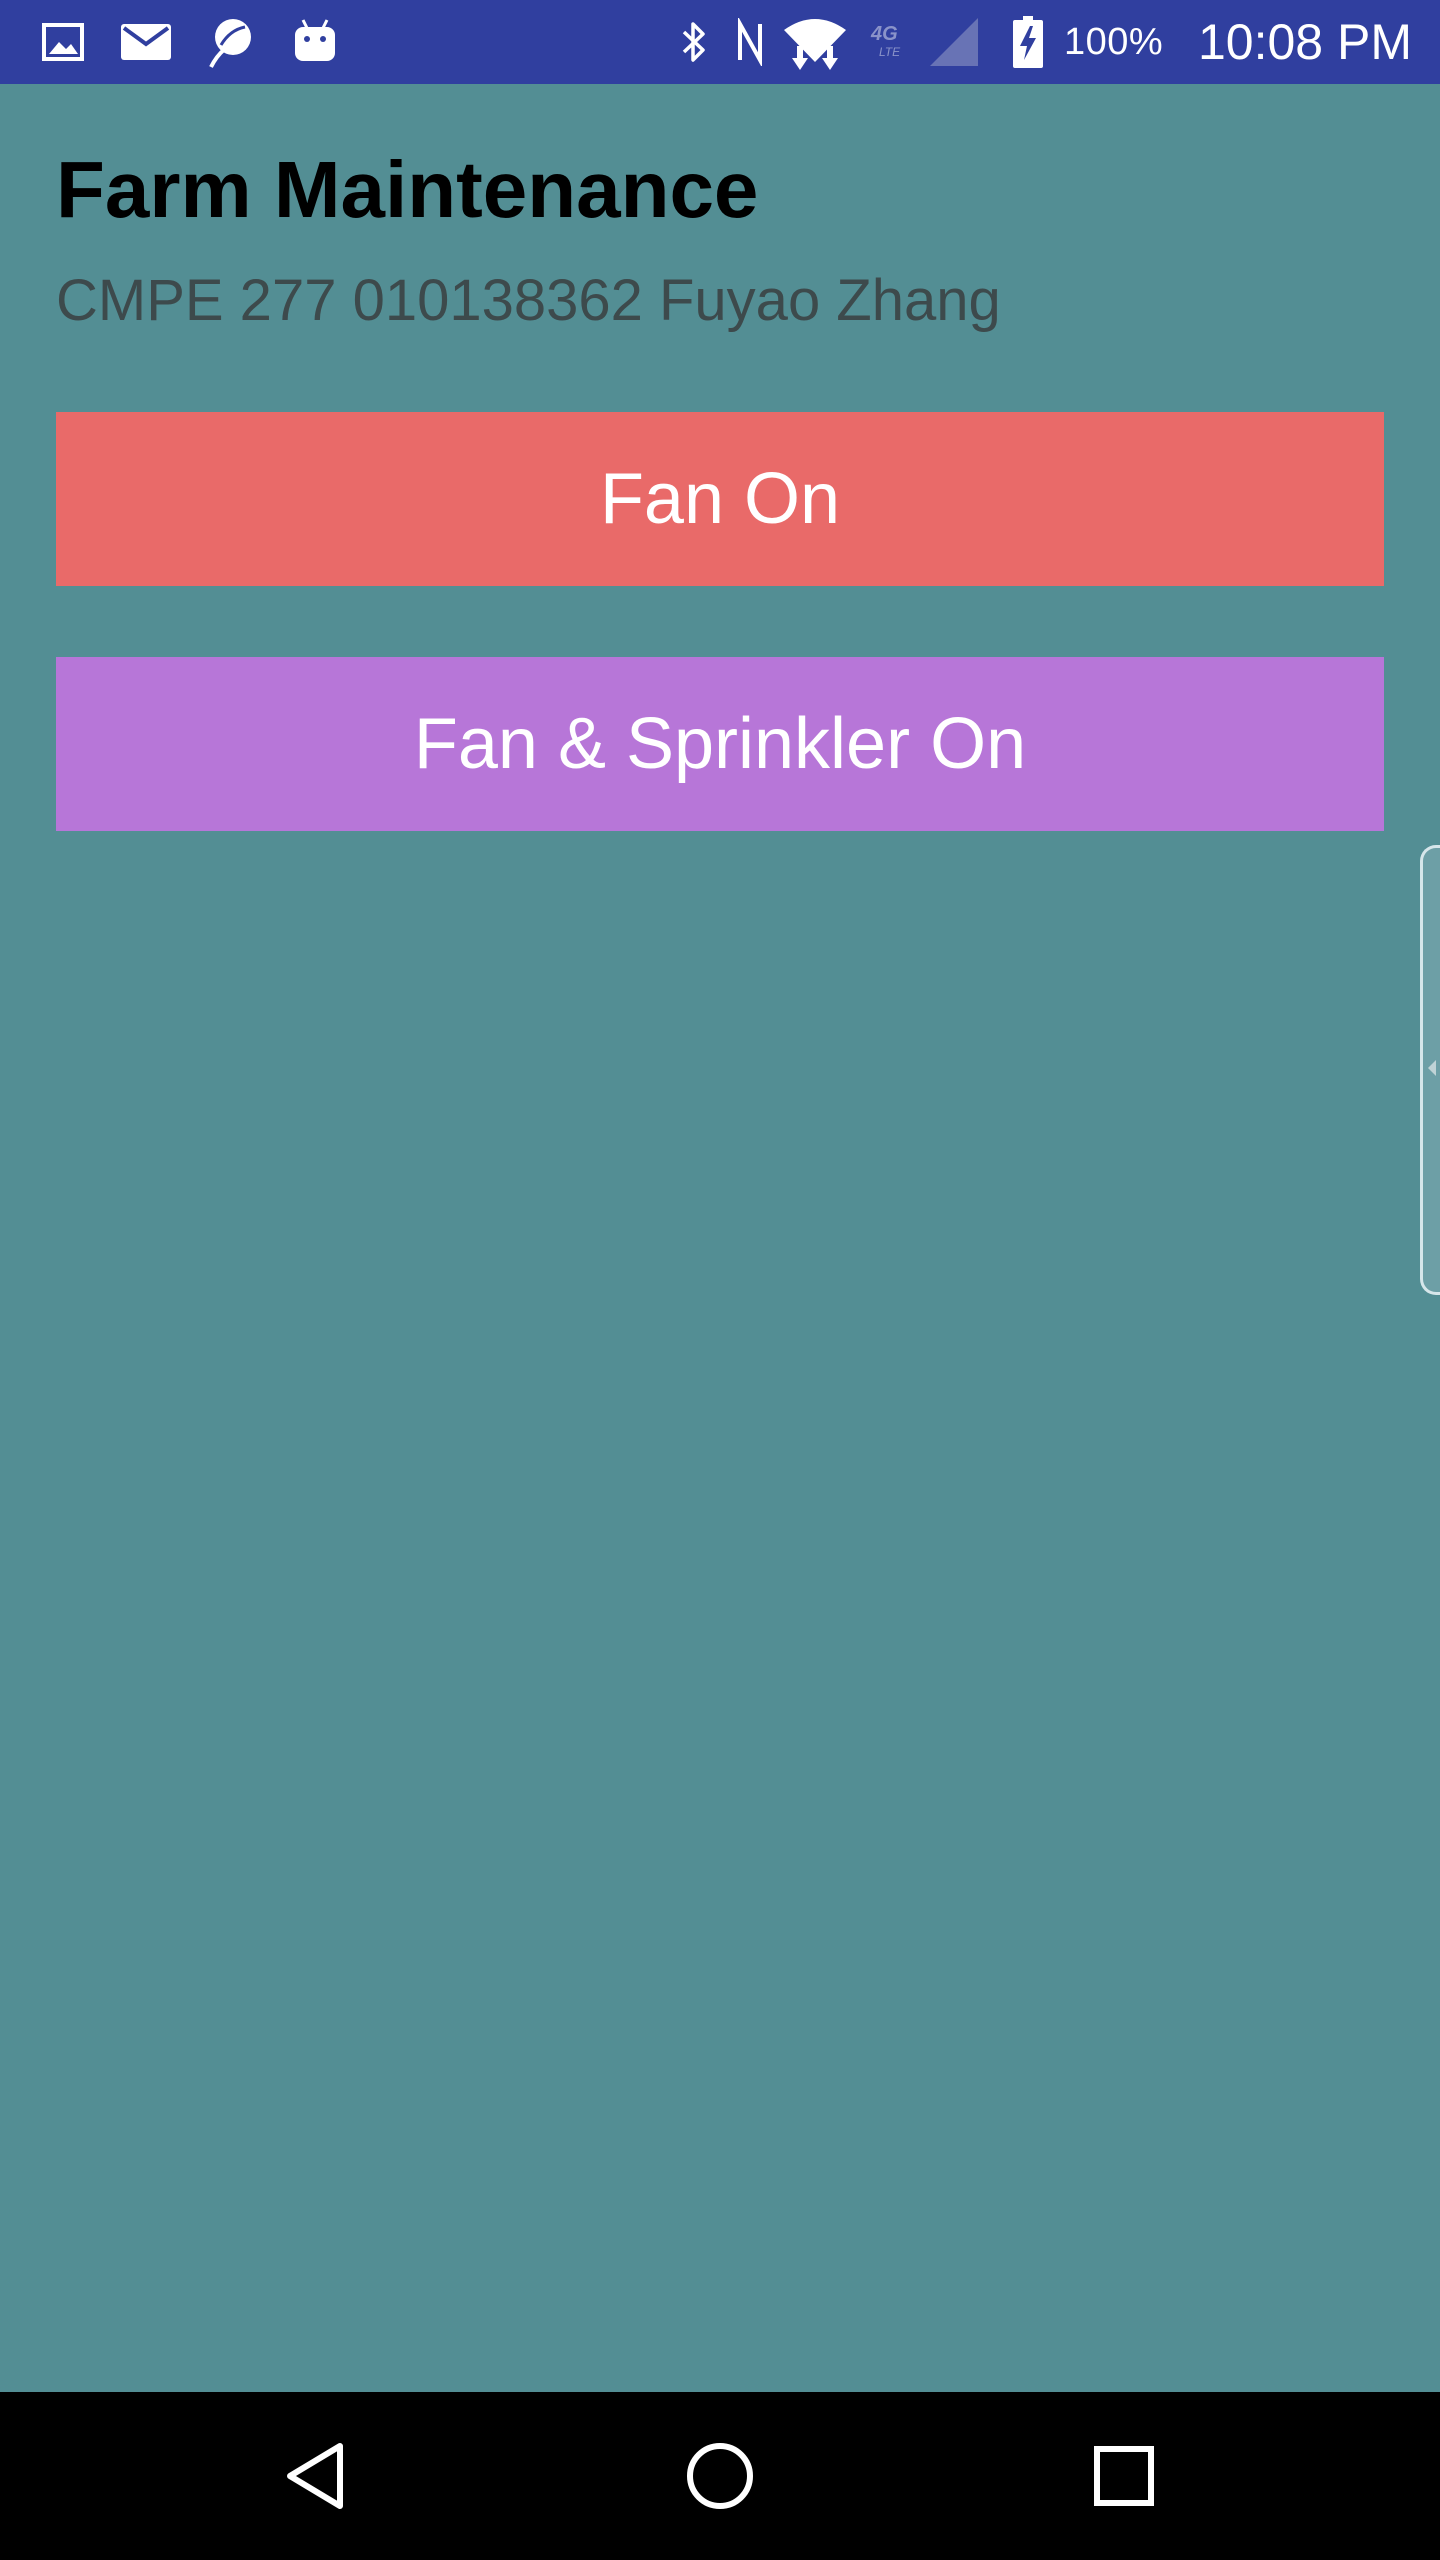 The image size is (1440, 2560). What do you see at coordinates (720, 42) in the screenshot?
I see `status-bar: 4G LTE 100% 10:08 PM` at bounding box center [720, 42].